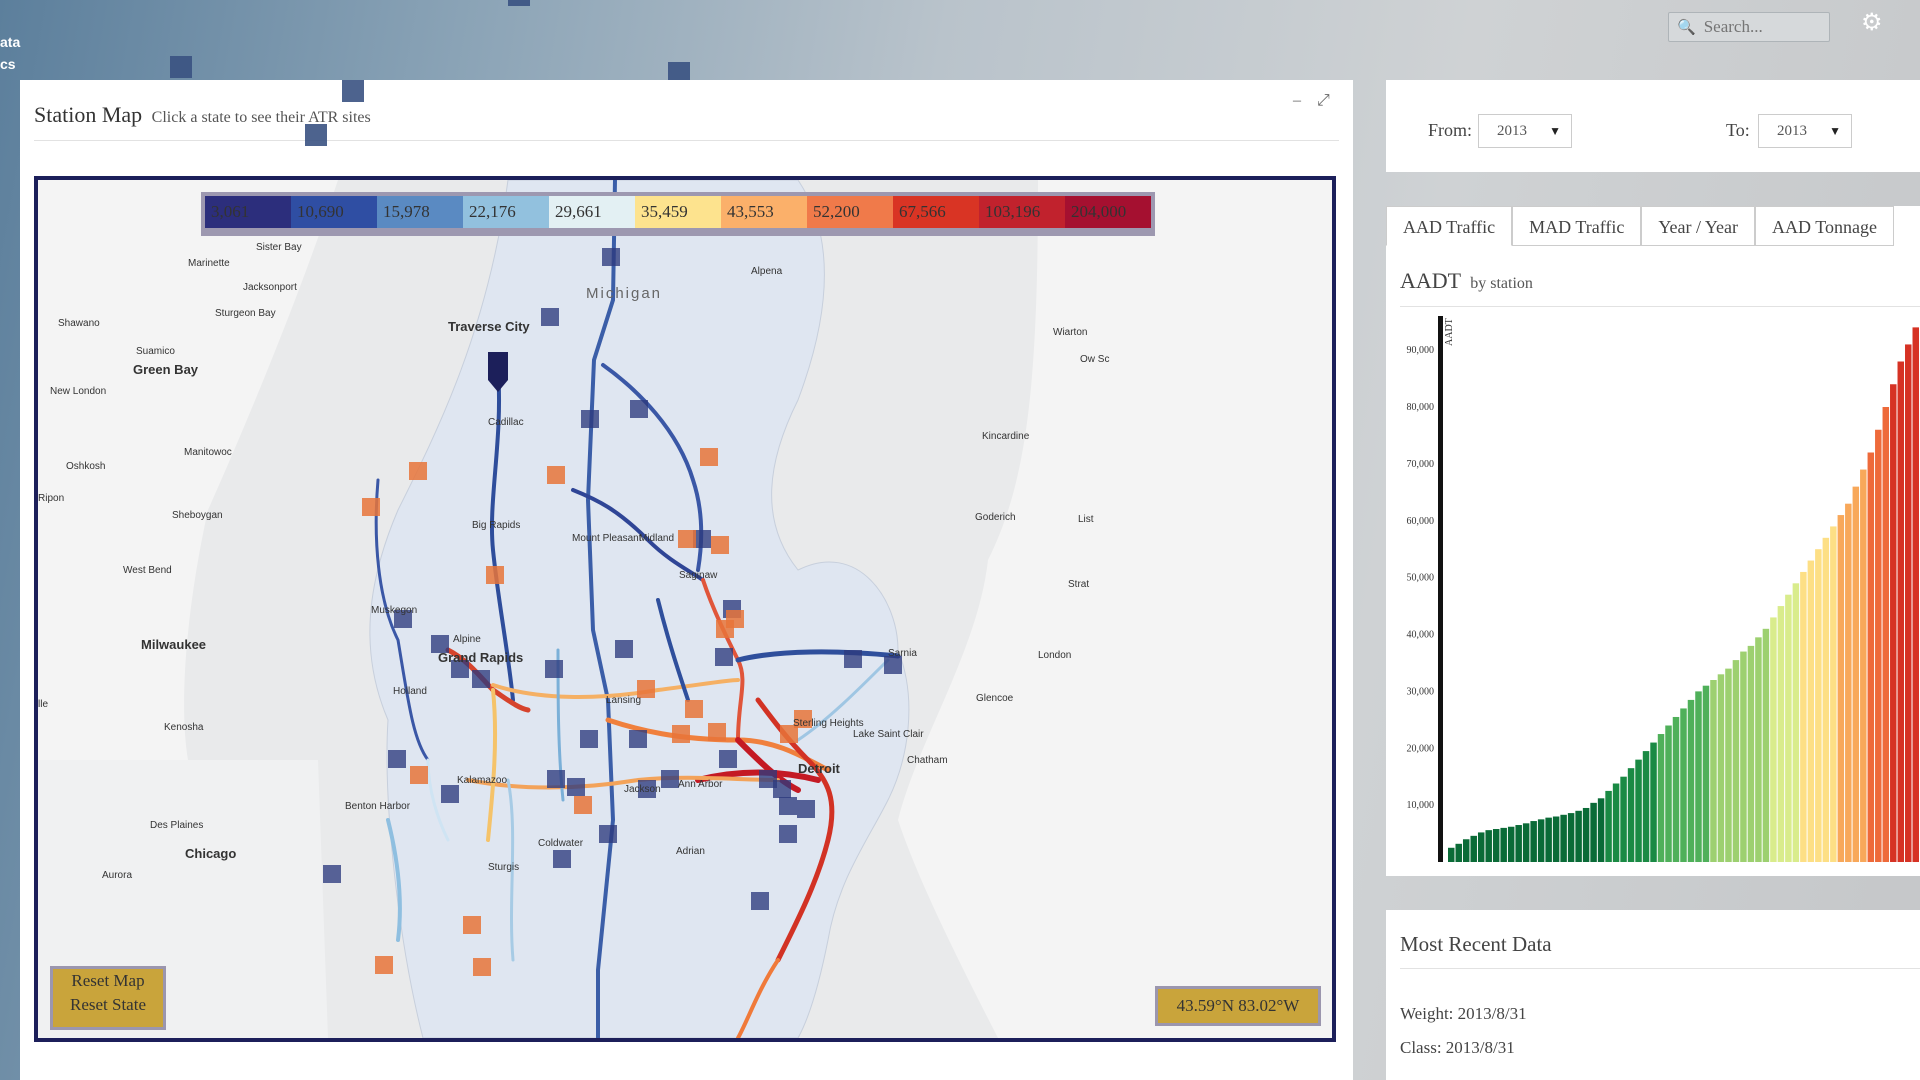 This screenshot has height=1080, width=1920. What do you see at coordinates (1698, 226) in the screenshot?
I see `tab-year-year: Year / Year` at bounding box center [1698, 226].